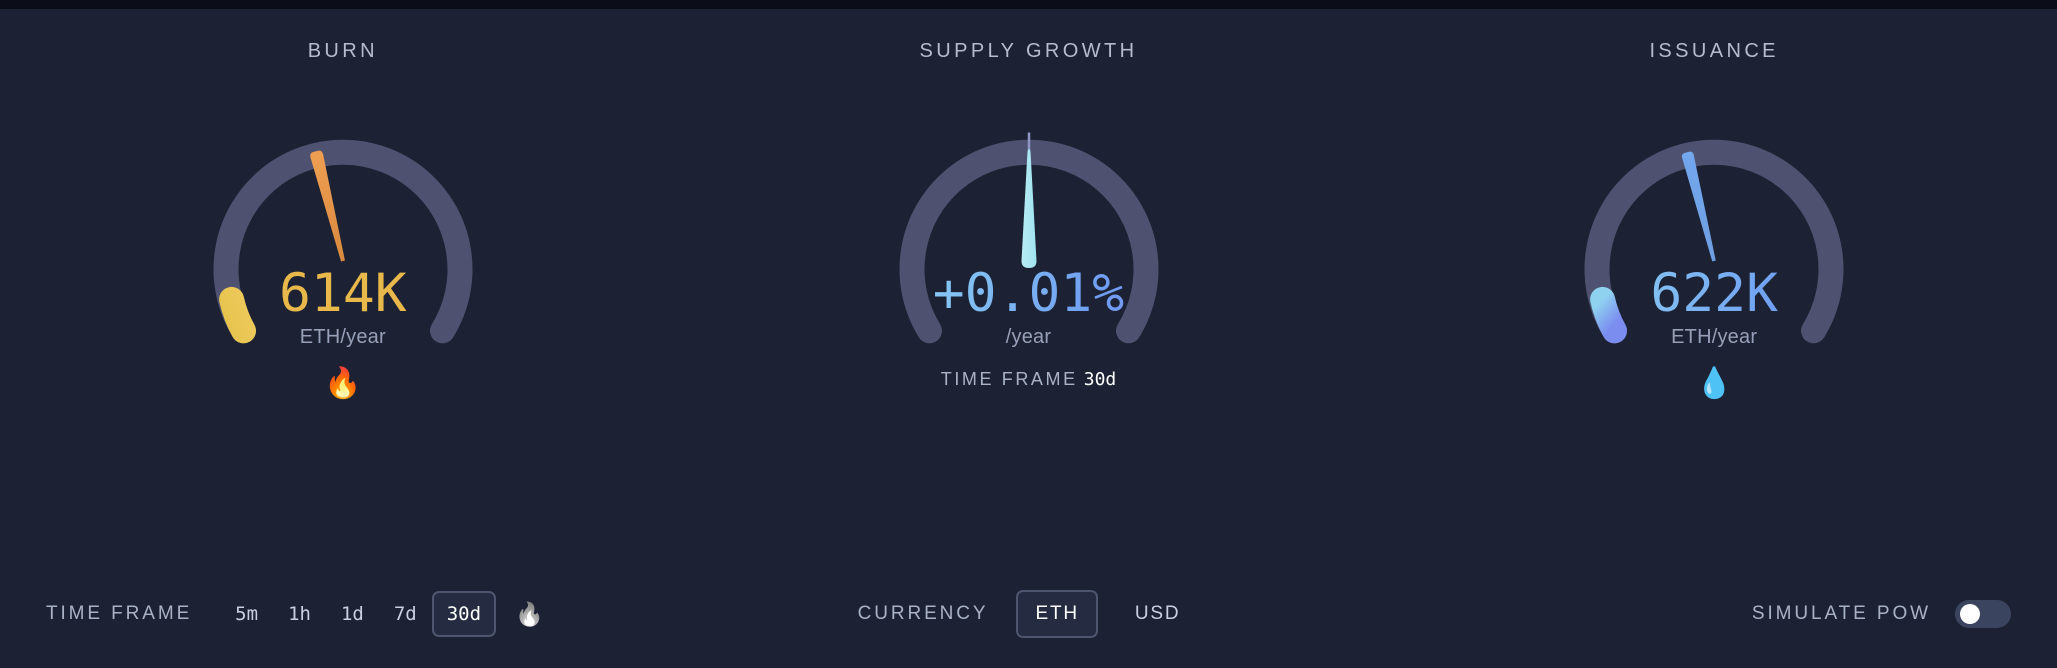  I want to click on gauge-burn-svg, so click(343, 241).